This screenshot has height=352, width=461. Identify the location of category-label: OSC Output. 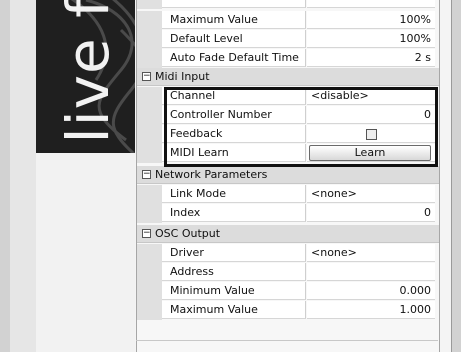
(188, 233).